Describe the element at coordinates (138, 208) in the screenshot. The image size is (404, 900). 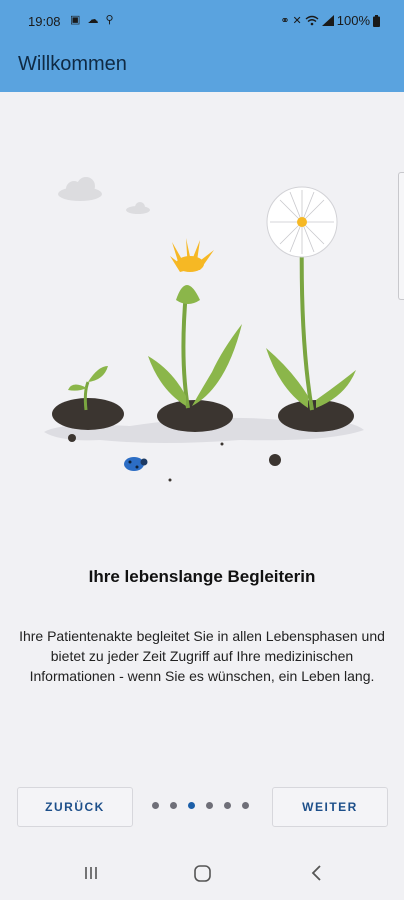
I see `cloud-right-icon` at that location.